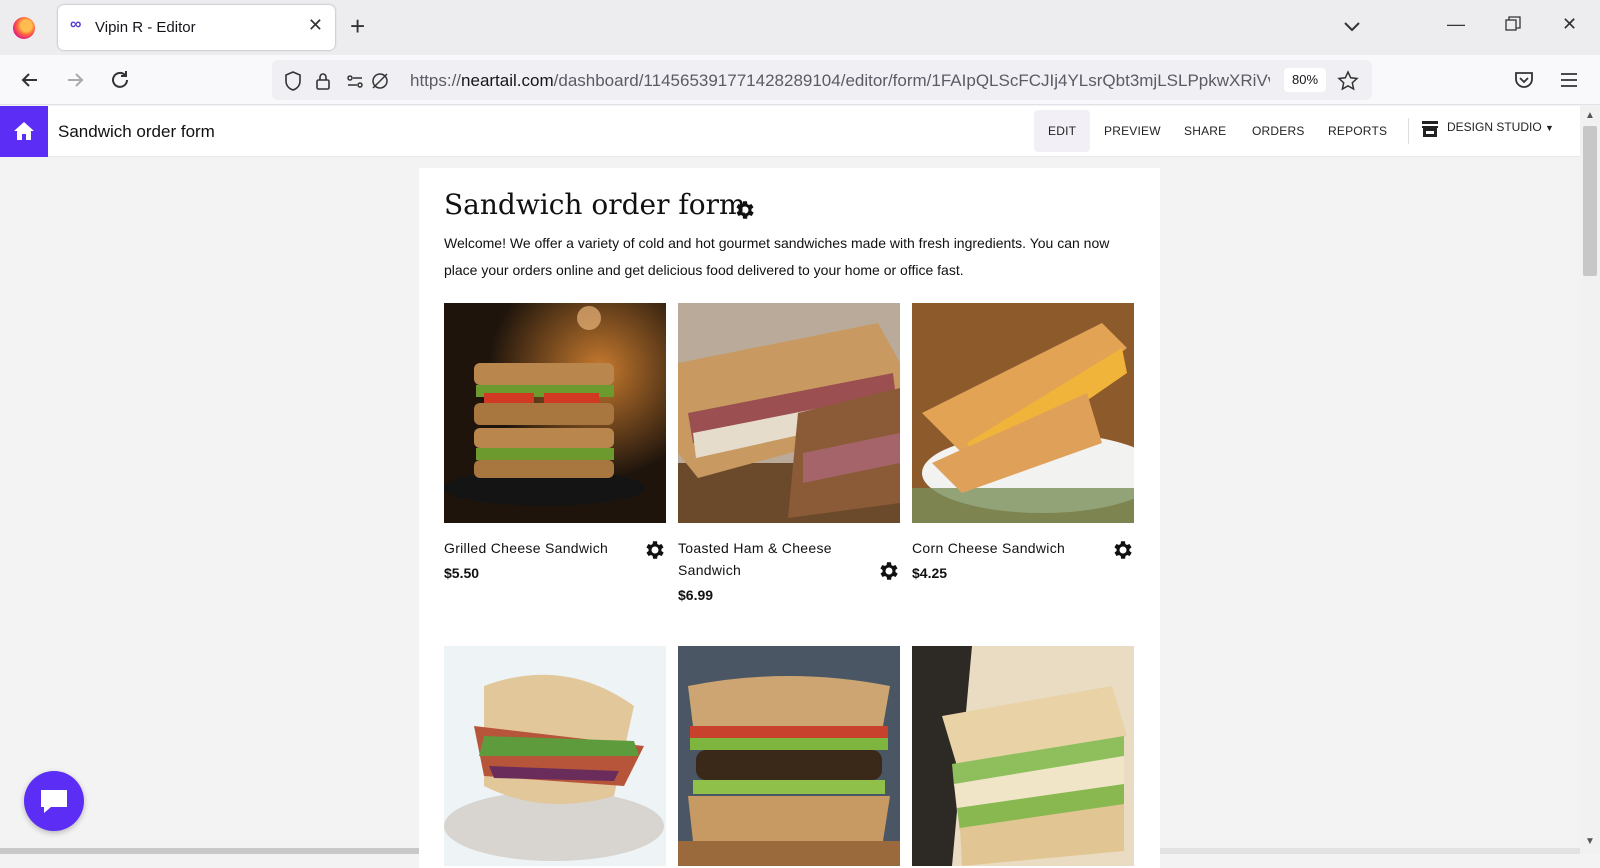 The image size is (1600, 868). I want to click on neartail-favicon-icon: ∞, so click(76, 24).